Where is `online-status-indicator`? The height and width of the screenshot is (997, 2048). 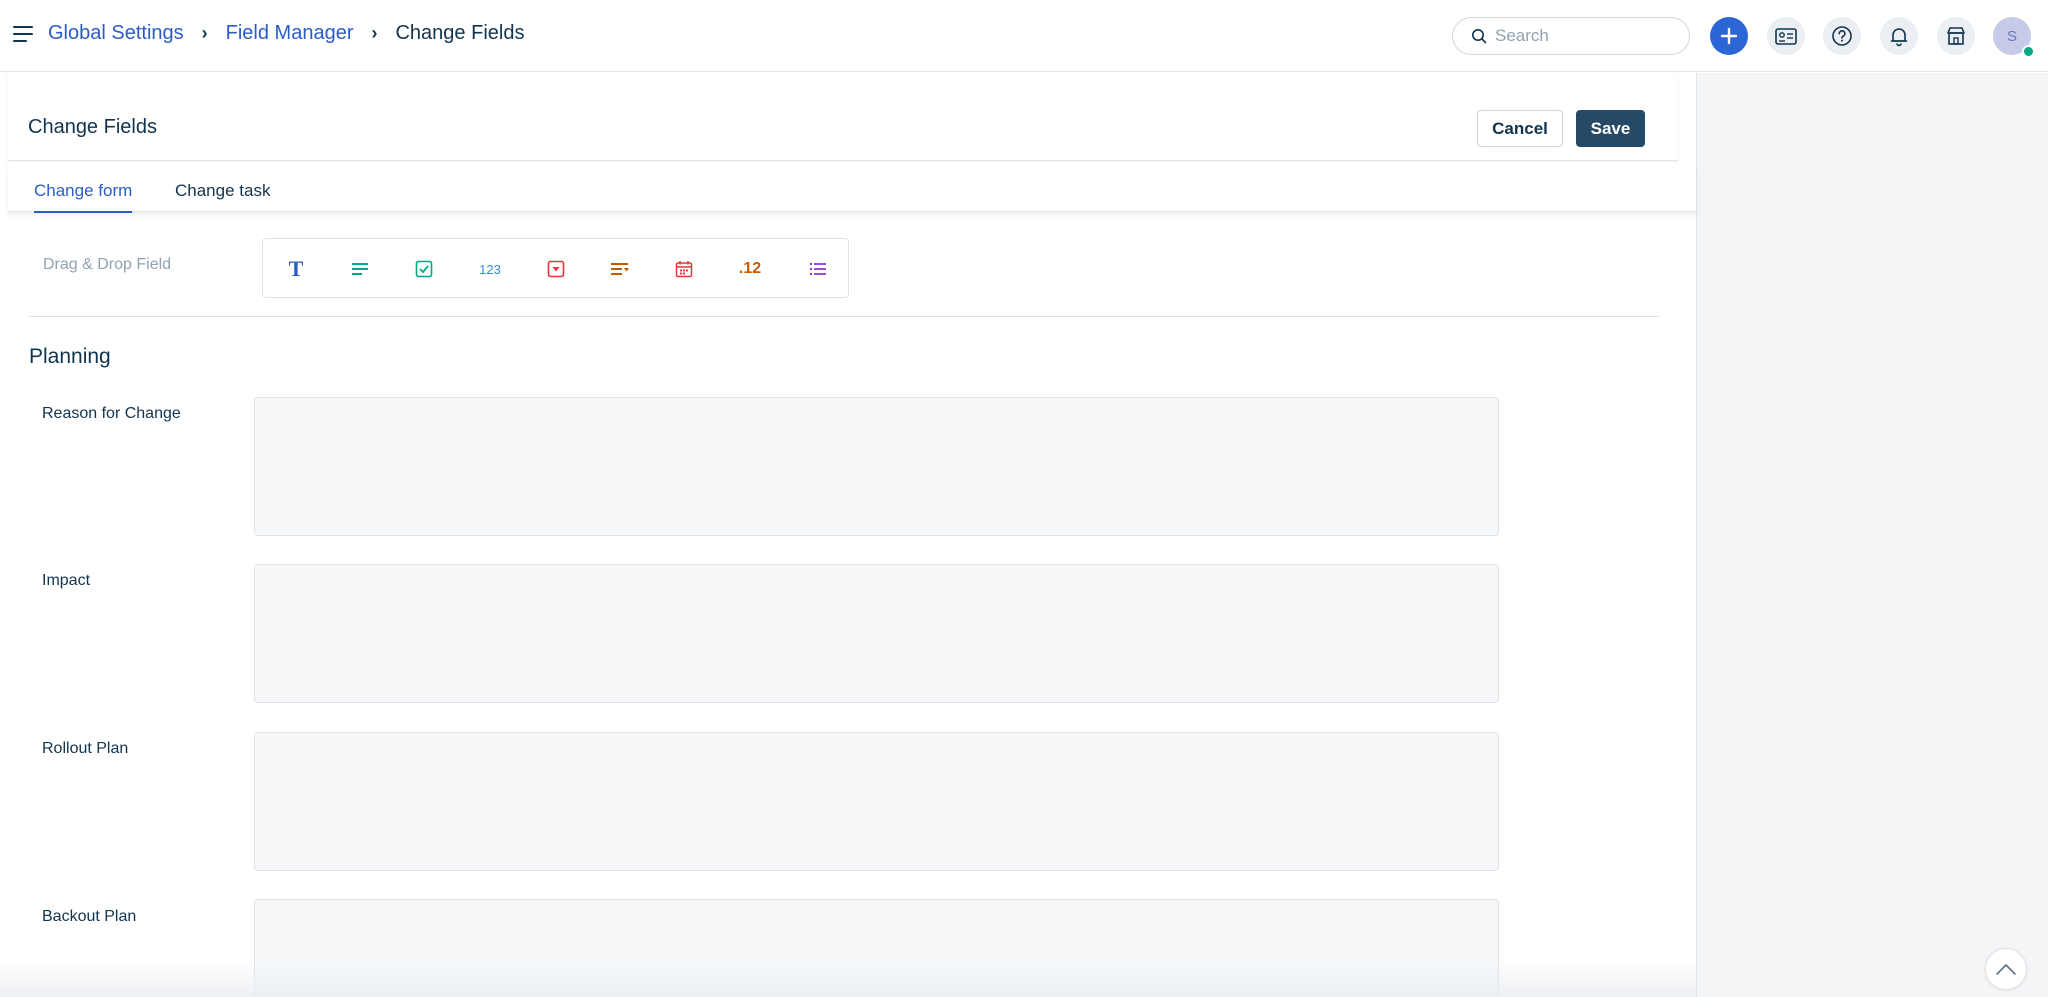
online-status-indicator is located at coordinates (2028, 51).